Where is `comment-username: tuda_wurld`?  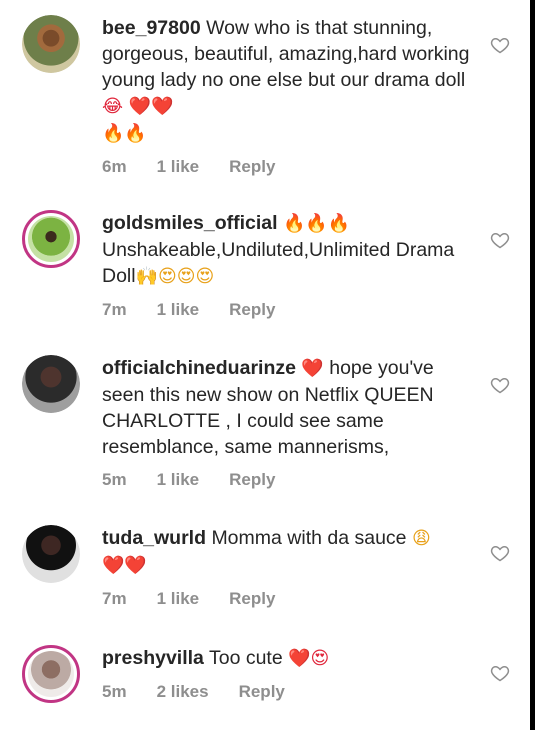
comment-username: tuda_wurld is located at coordinates (154, 538).